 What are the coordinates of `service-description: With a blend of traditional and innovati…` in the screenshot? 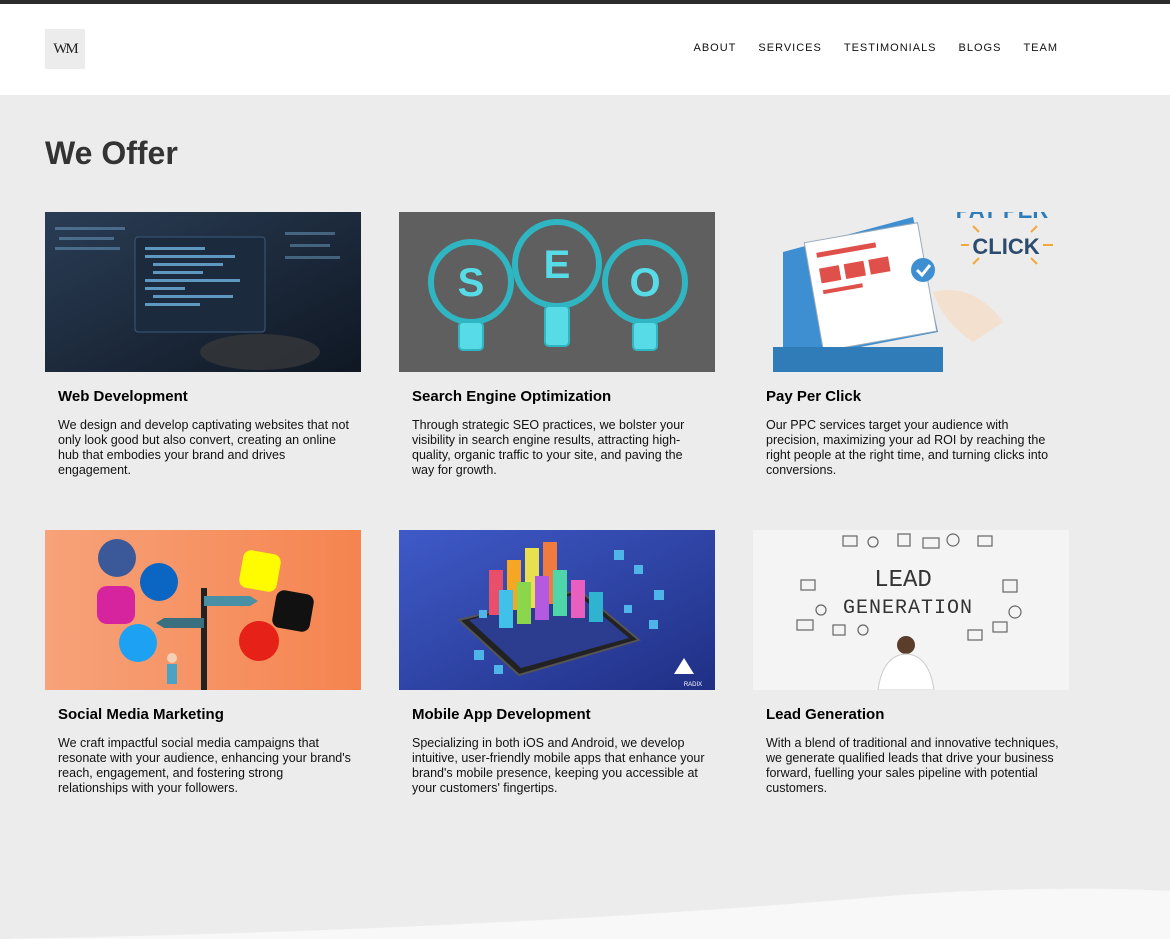 It's located at (912, 765).